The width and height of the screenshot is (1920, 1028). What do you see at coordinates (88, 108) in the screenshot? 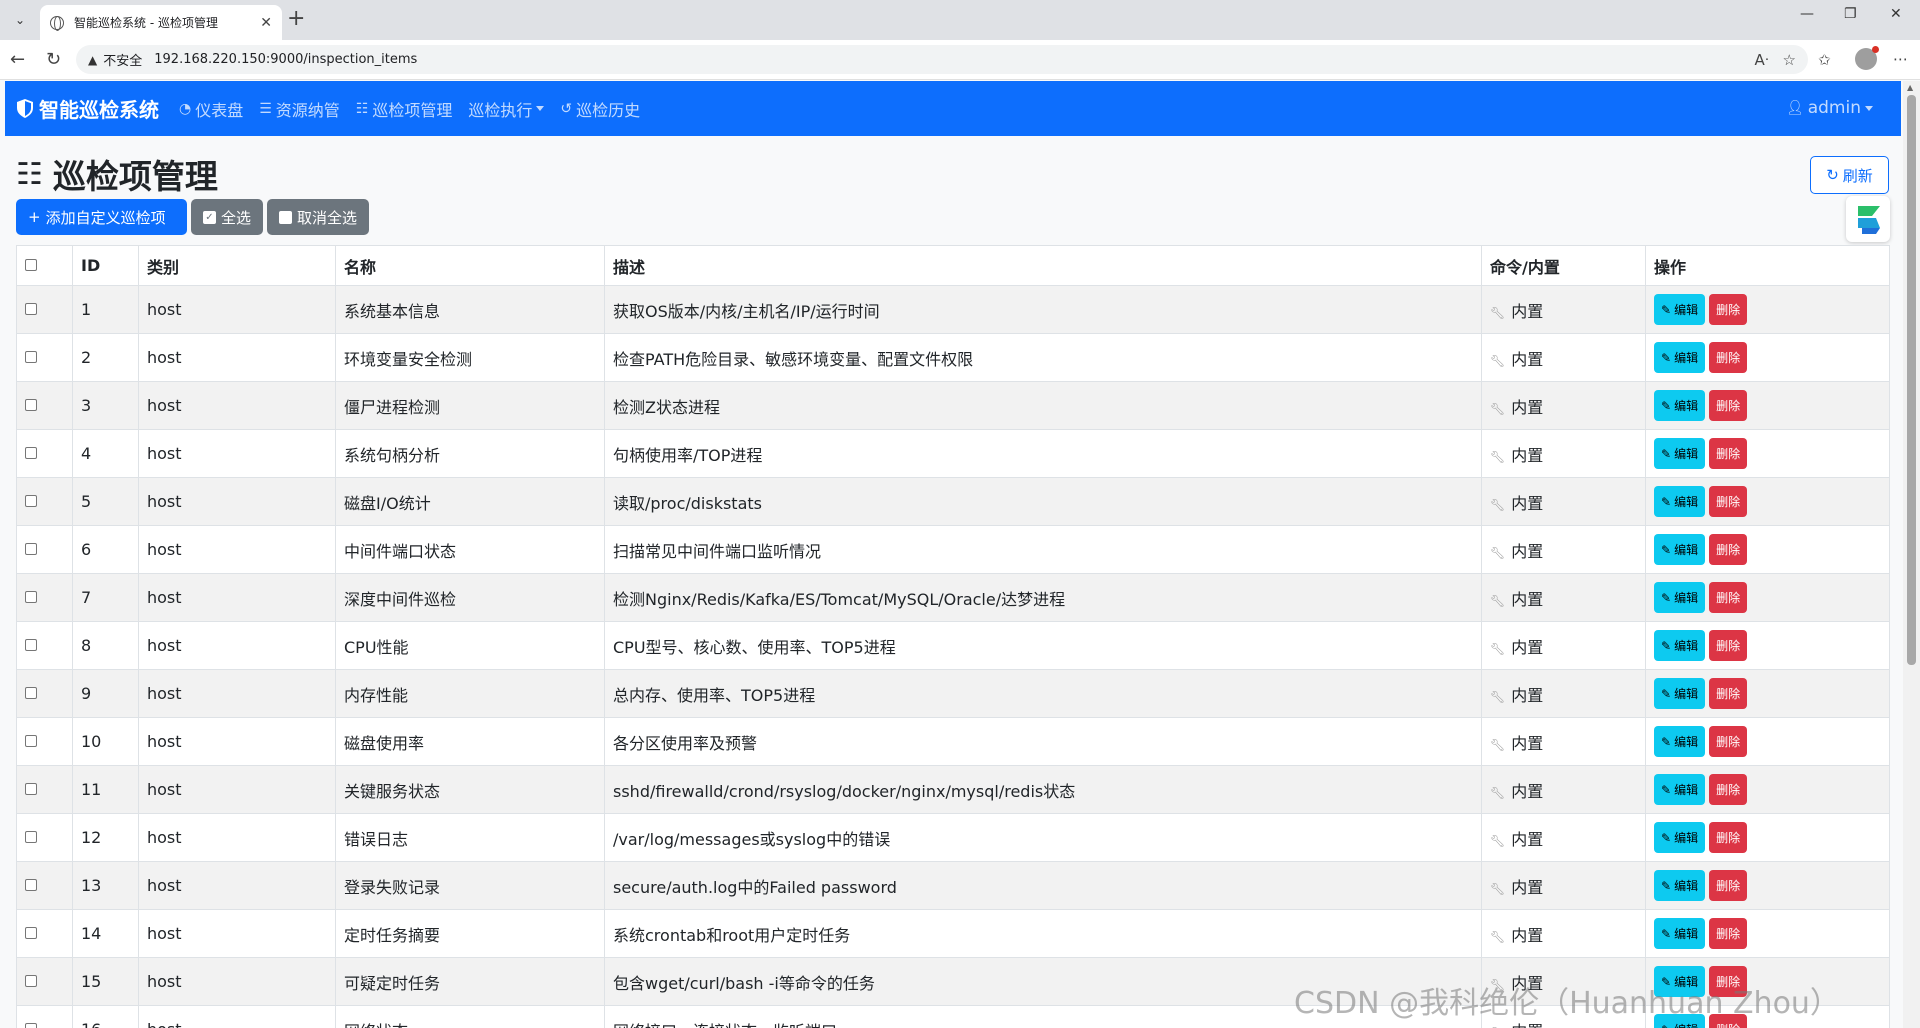
I see `brand: 智能巡检系统` at bounding box center [88, 108].